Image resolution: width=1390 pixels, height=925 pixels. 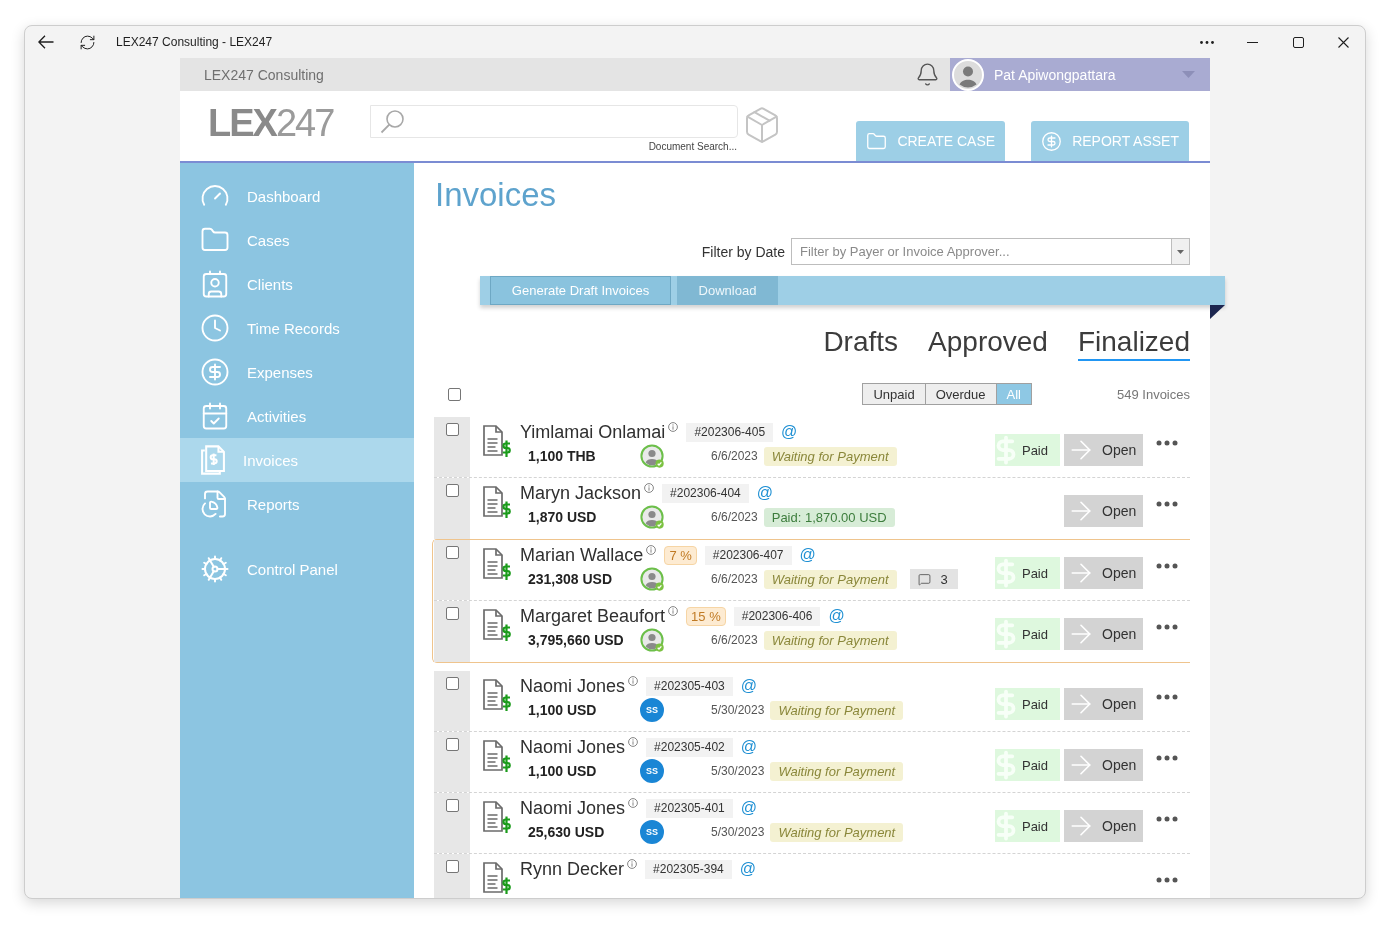 I want to click on search-field, so click(x=554, y=121).